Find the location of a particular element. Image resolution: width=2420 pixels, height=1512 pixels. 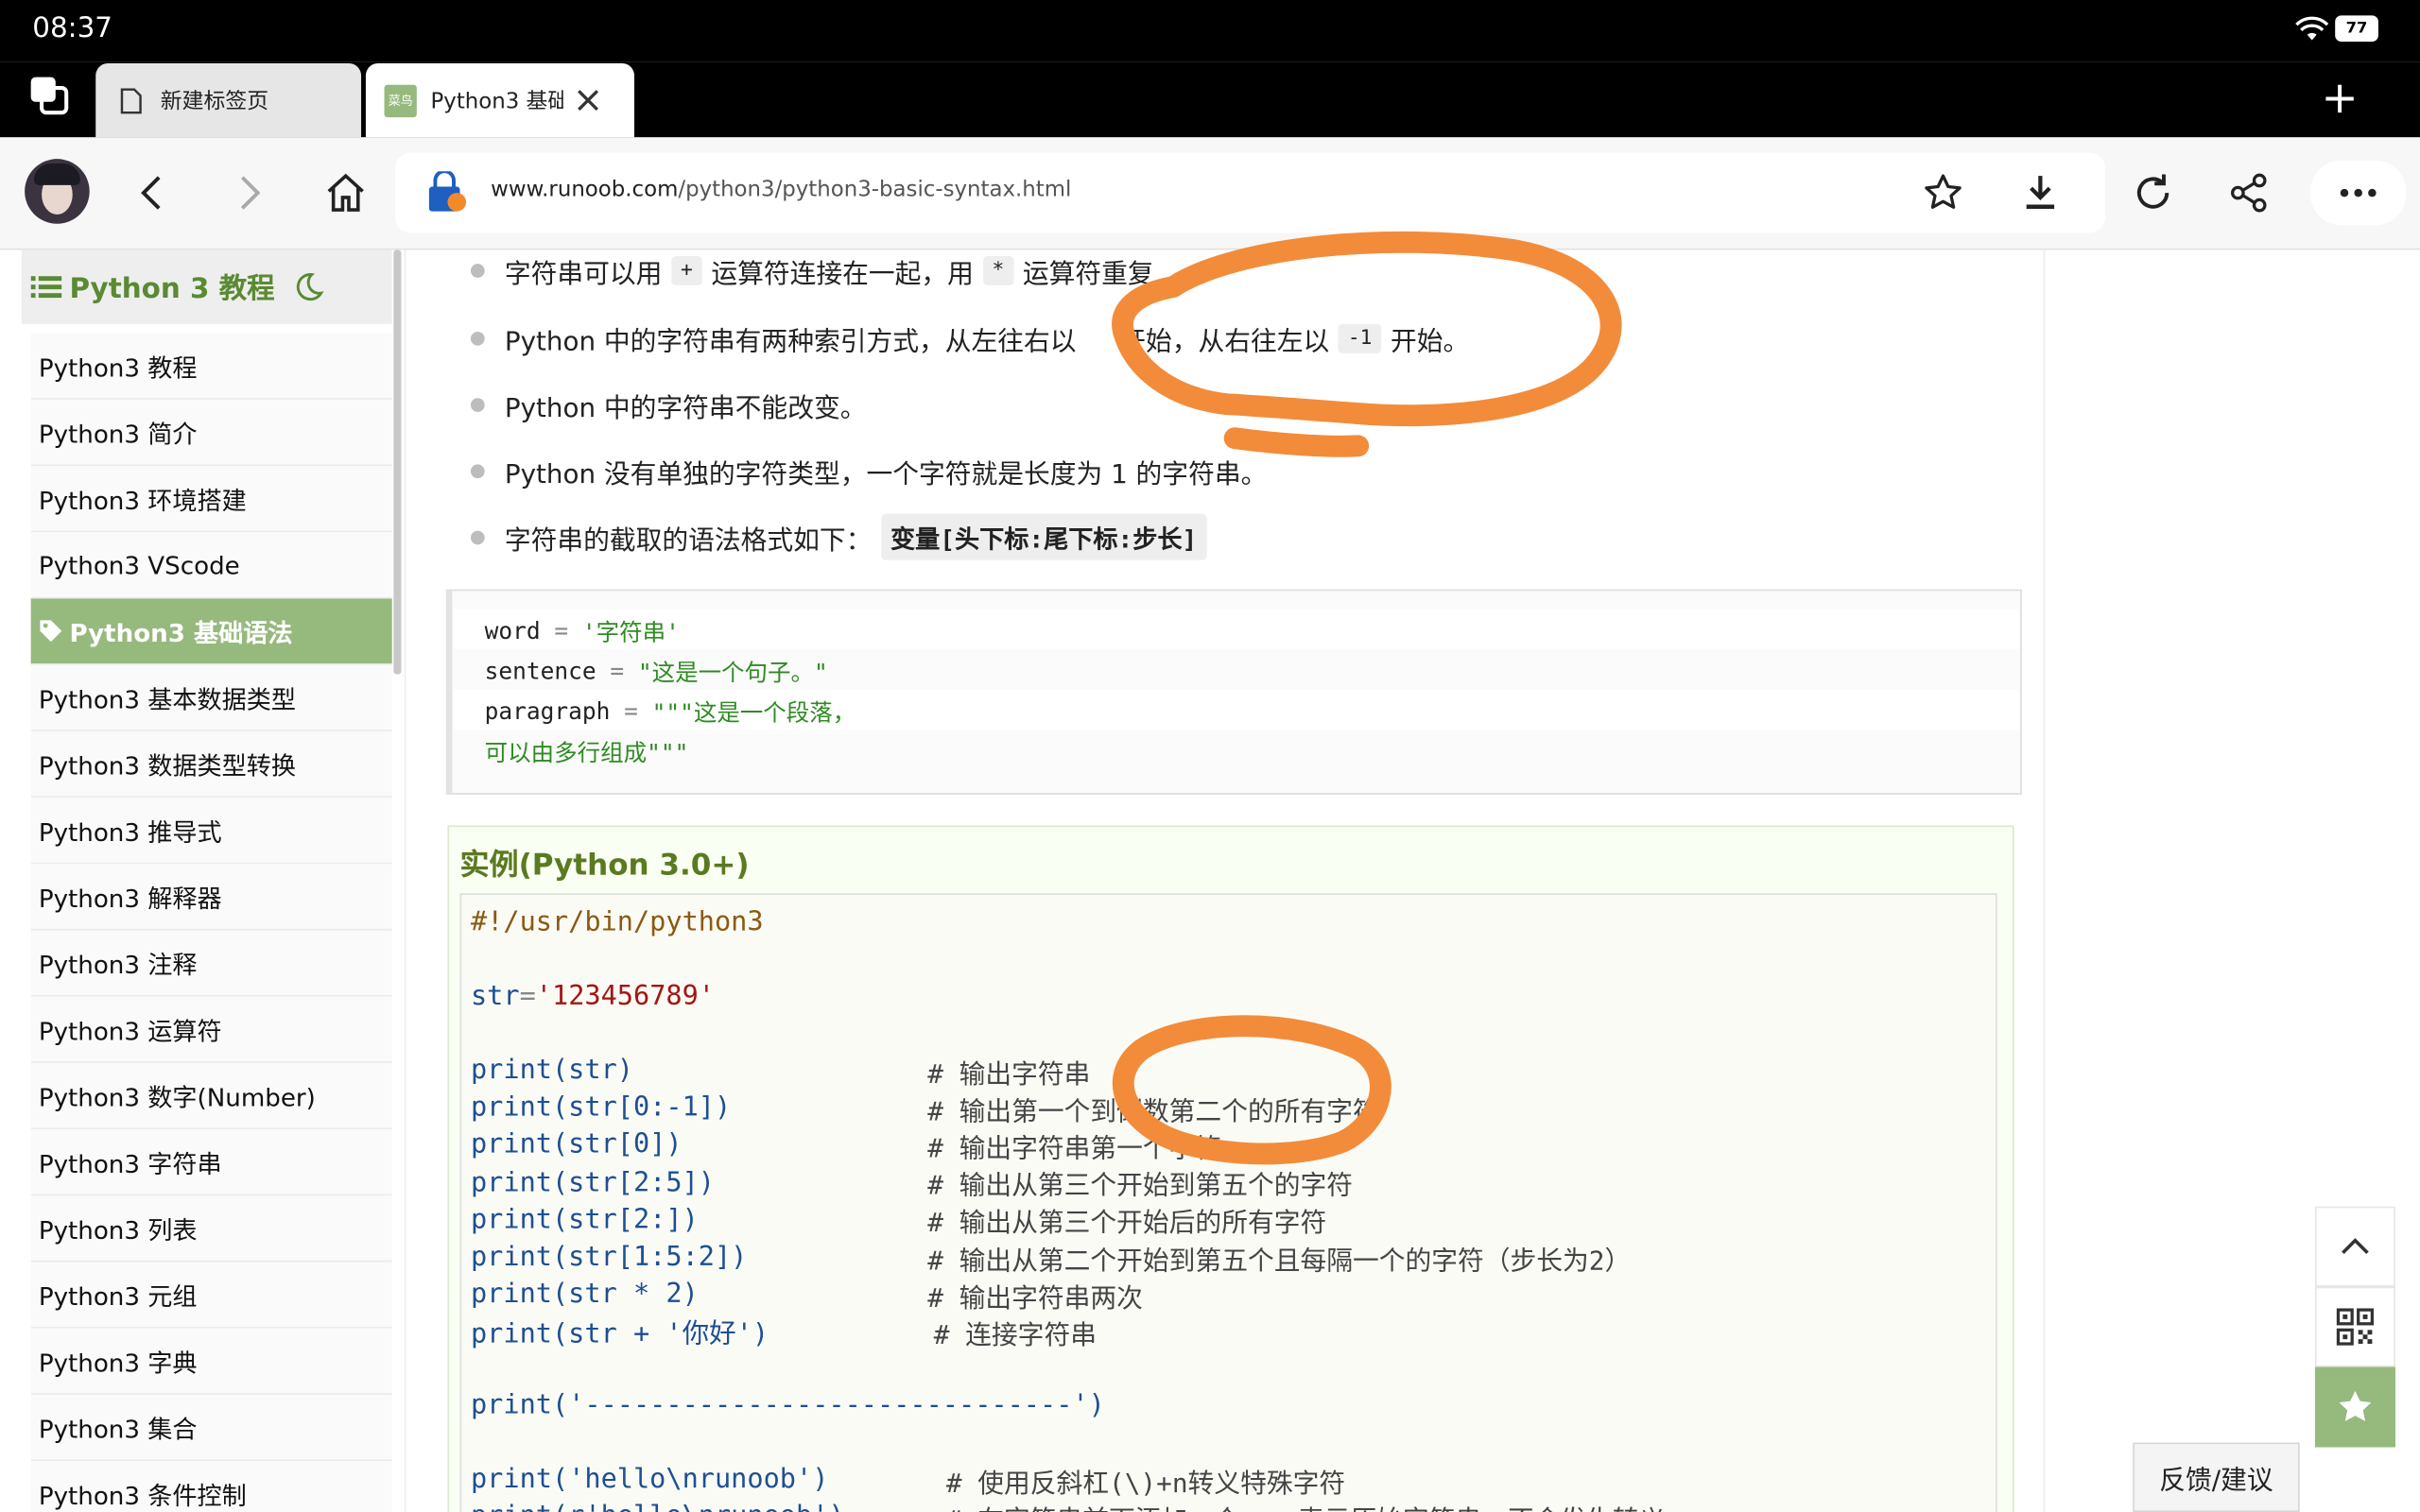

escape-line: print('hello\nrunoob') is located at coordinates (649, 1480).